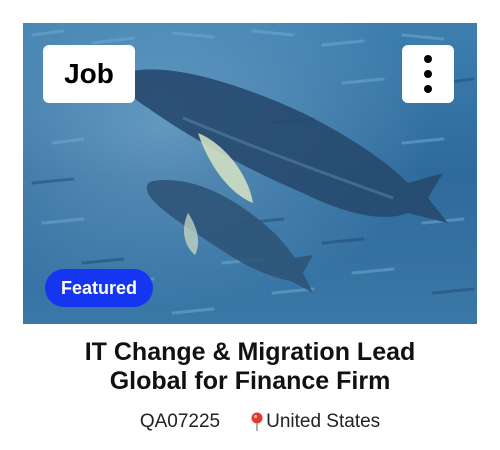 The image size is (500, 450). What do you see at coordinates (250, 381) in the screenshot?
I see `job-title-line2: Global for Finance Firm` at bounding box center [250, 381].